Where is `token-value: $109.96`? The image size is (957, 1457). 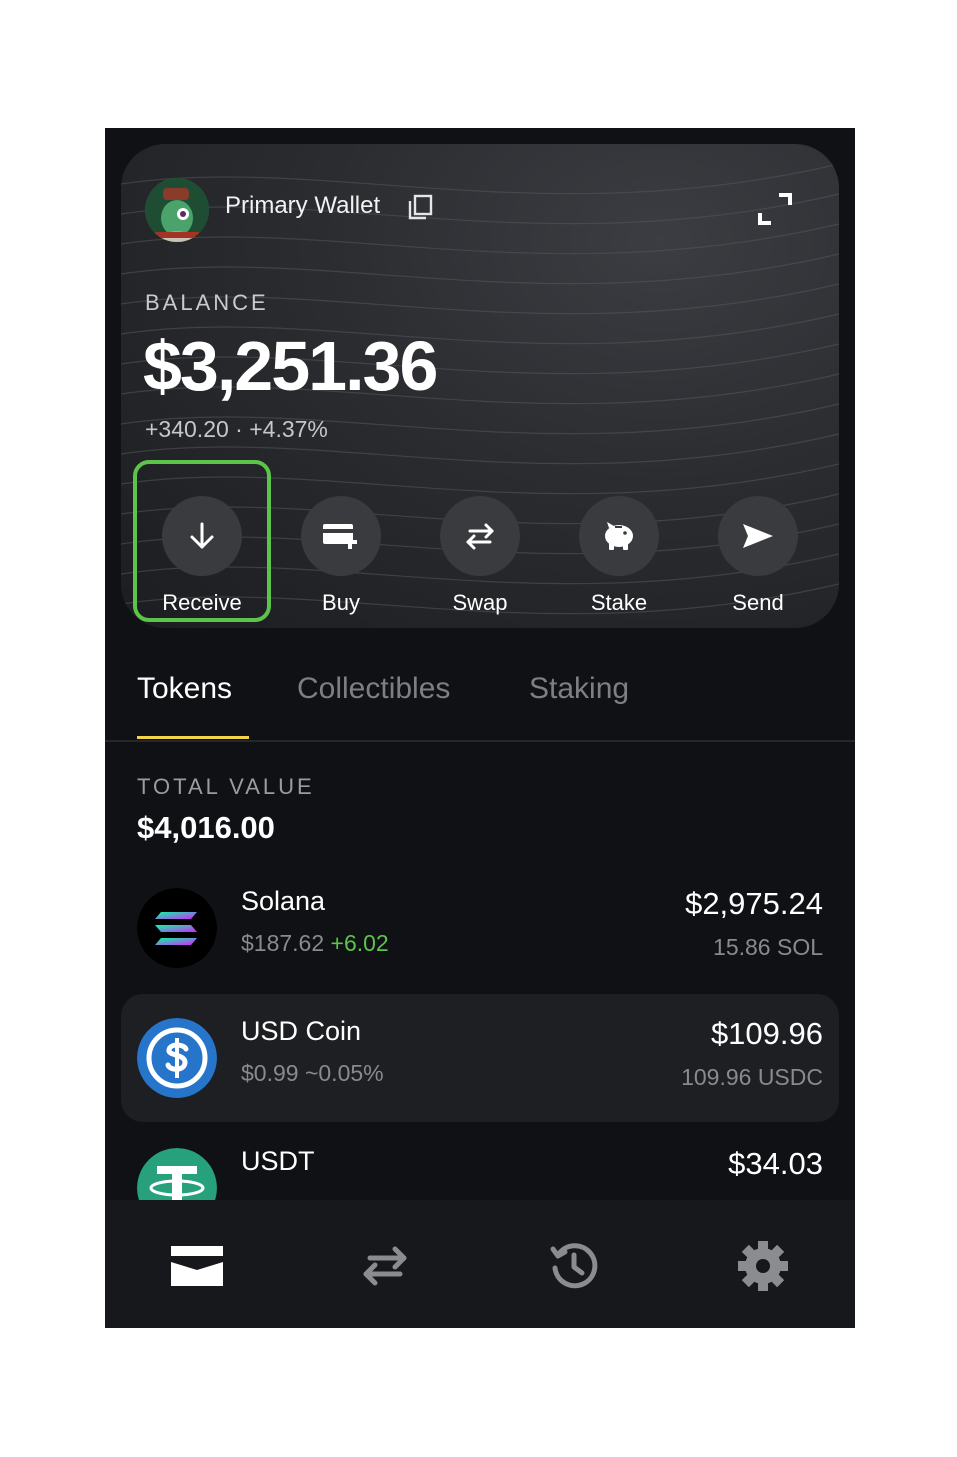 token-value: $109.96 is located at coordinates (766, 1033).